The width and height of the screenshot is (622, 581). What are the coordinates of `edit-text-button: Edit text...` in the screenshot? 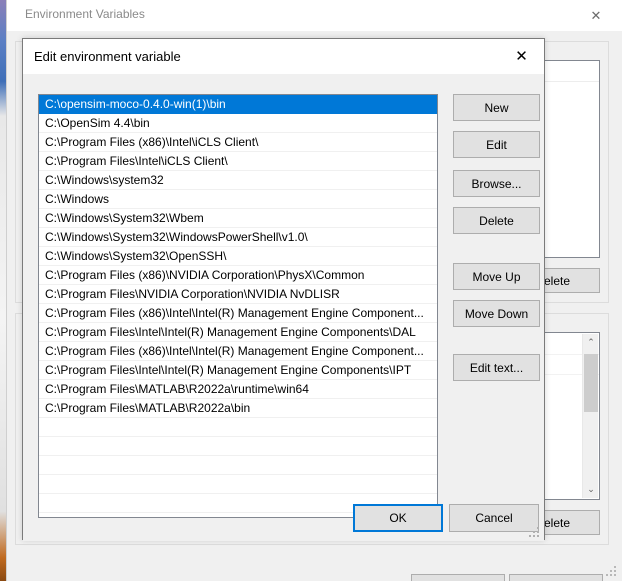 It's located at (496, 367).